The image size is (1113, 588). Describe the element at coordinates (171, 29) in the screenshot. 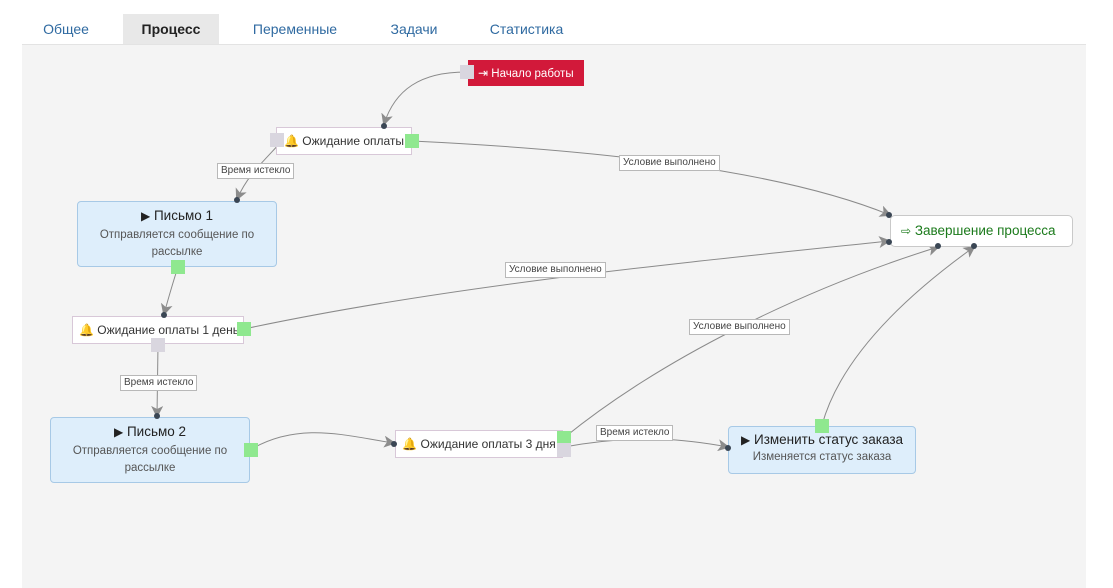

I see `tab-process: Процесс` at that location.